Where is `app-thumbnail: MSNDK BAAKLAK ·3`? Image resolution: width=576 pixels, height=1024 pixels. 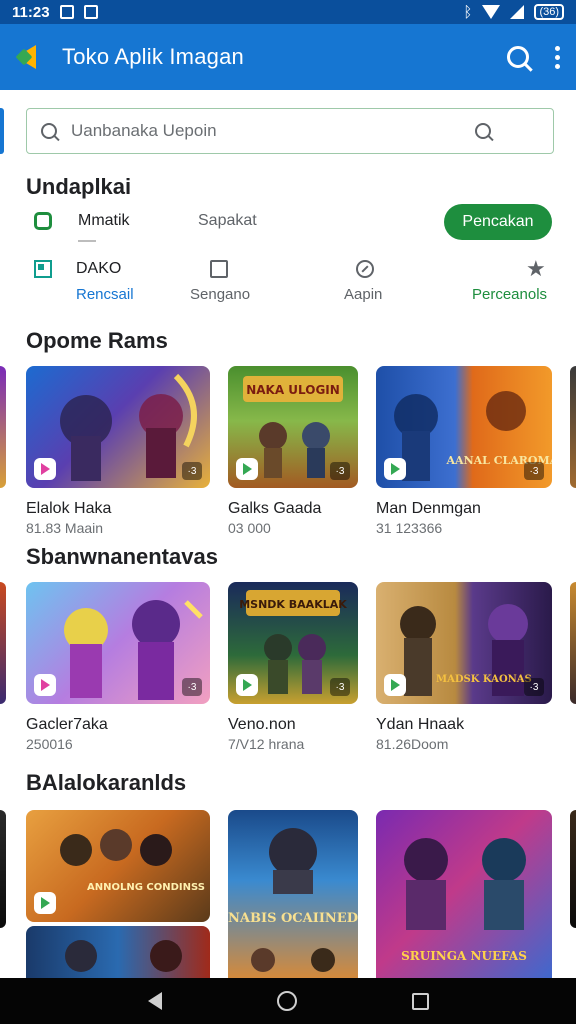 app-thumbnail: MSNDK BAAKLAK ·3 is located at coordinates (293, 643).